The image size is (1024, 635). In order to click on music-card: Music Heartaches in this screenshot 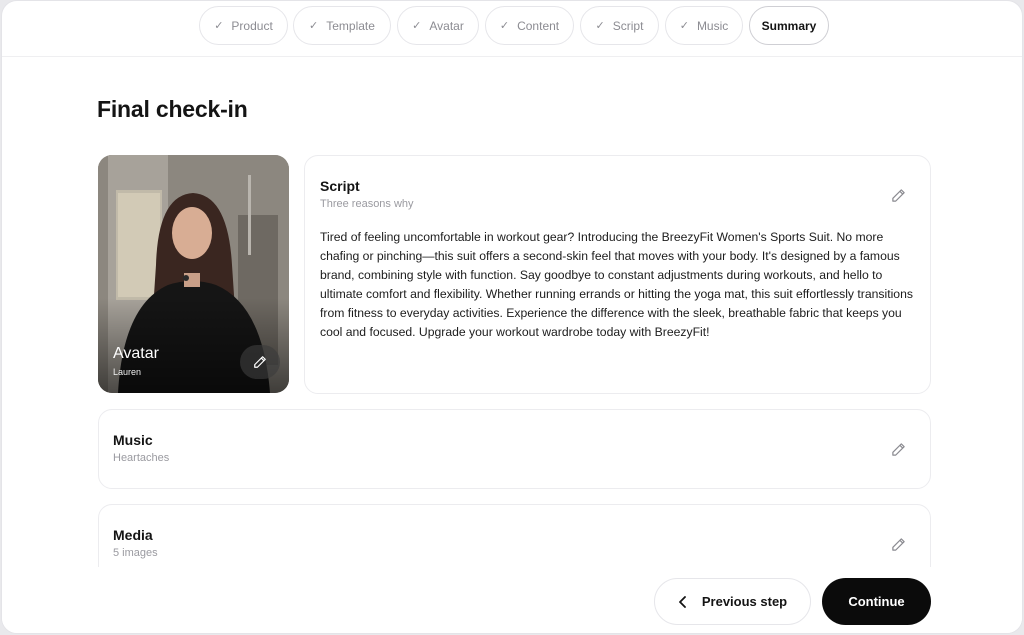, I will do `click(514, 449)`.